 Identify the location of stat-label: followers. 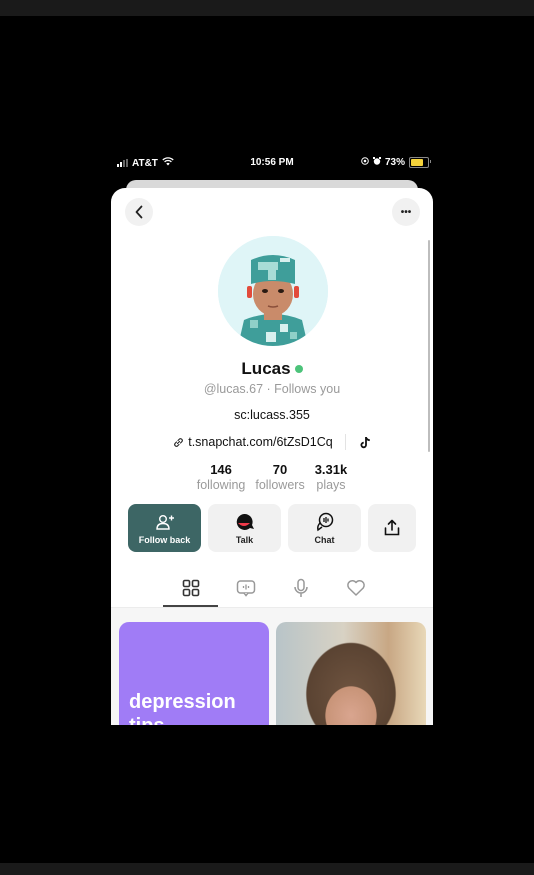
(280, 485).